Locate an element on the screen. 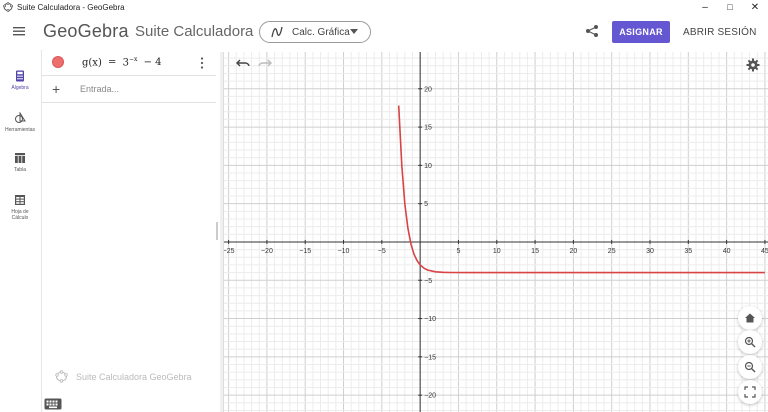  rail-item-spreadsheet: Hoja de Cálculo is located at coordinates (20, 212).